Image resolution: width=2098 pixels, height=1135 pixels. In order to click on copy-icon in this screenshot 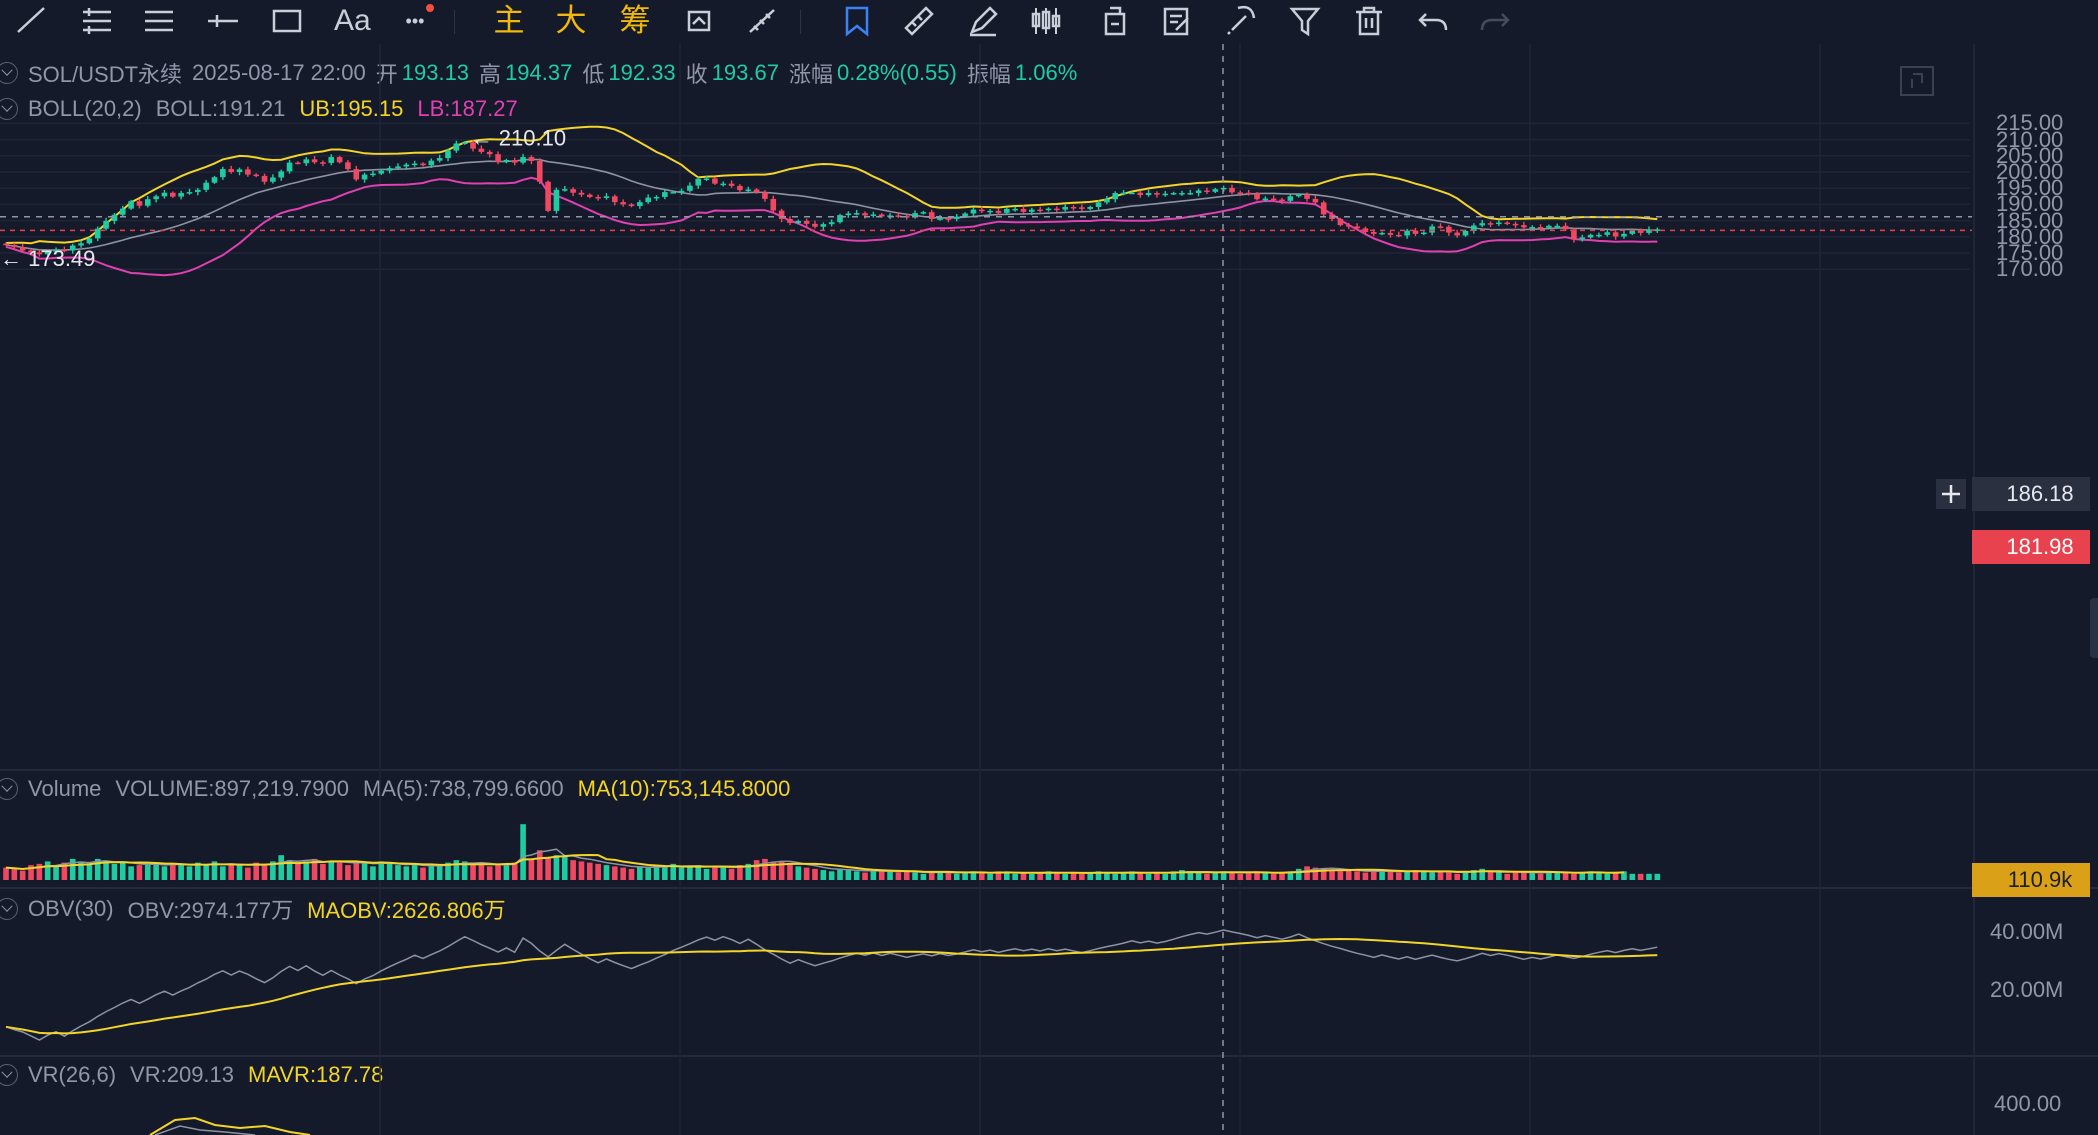, I will do `click(1115, 21)`.